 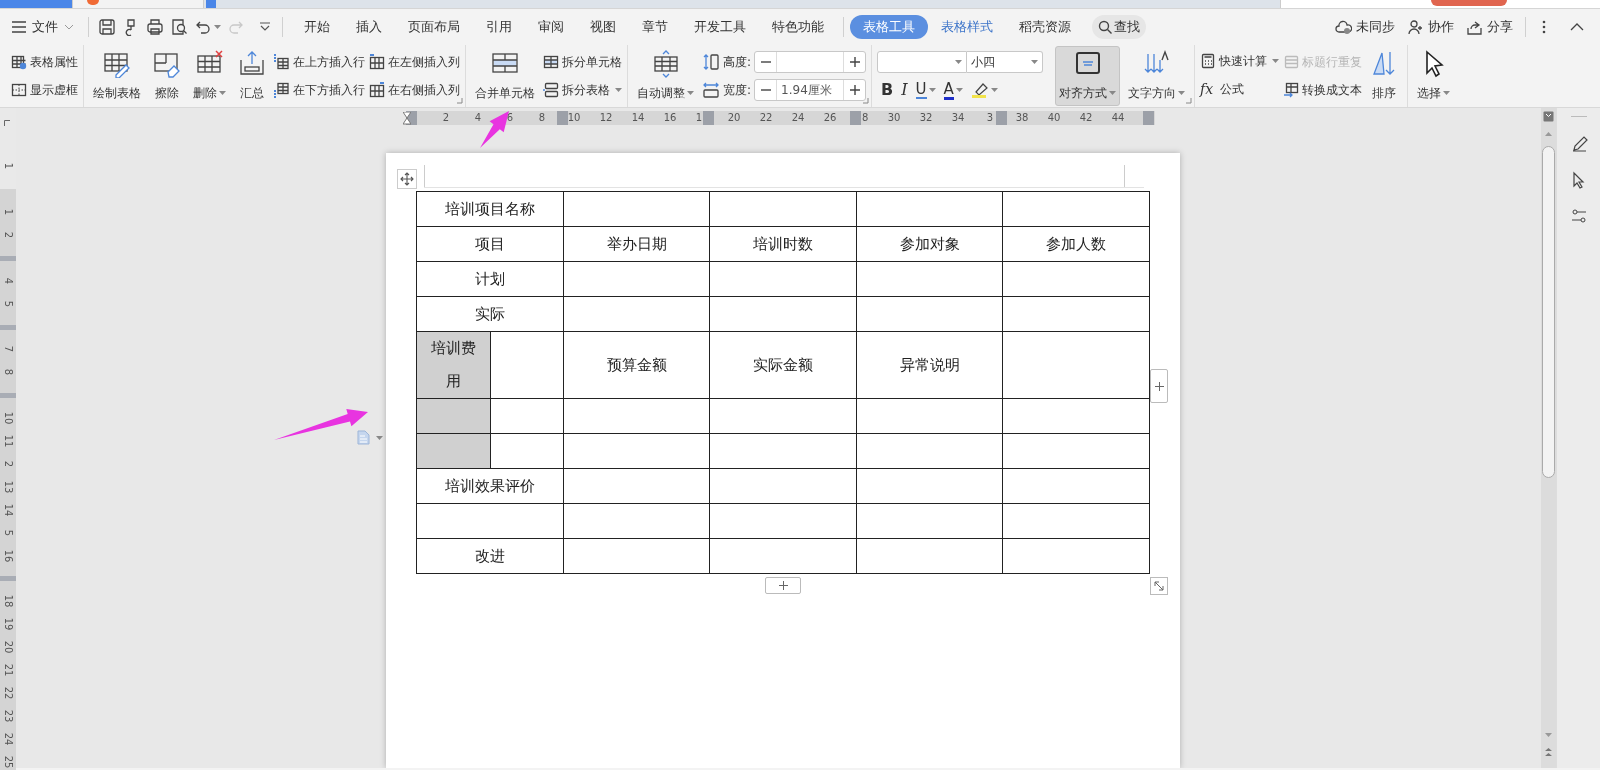 I want to click on menu-tab: 稻壳资源, so click(x=1045, y=27).